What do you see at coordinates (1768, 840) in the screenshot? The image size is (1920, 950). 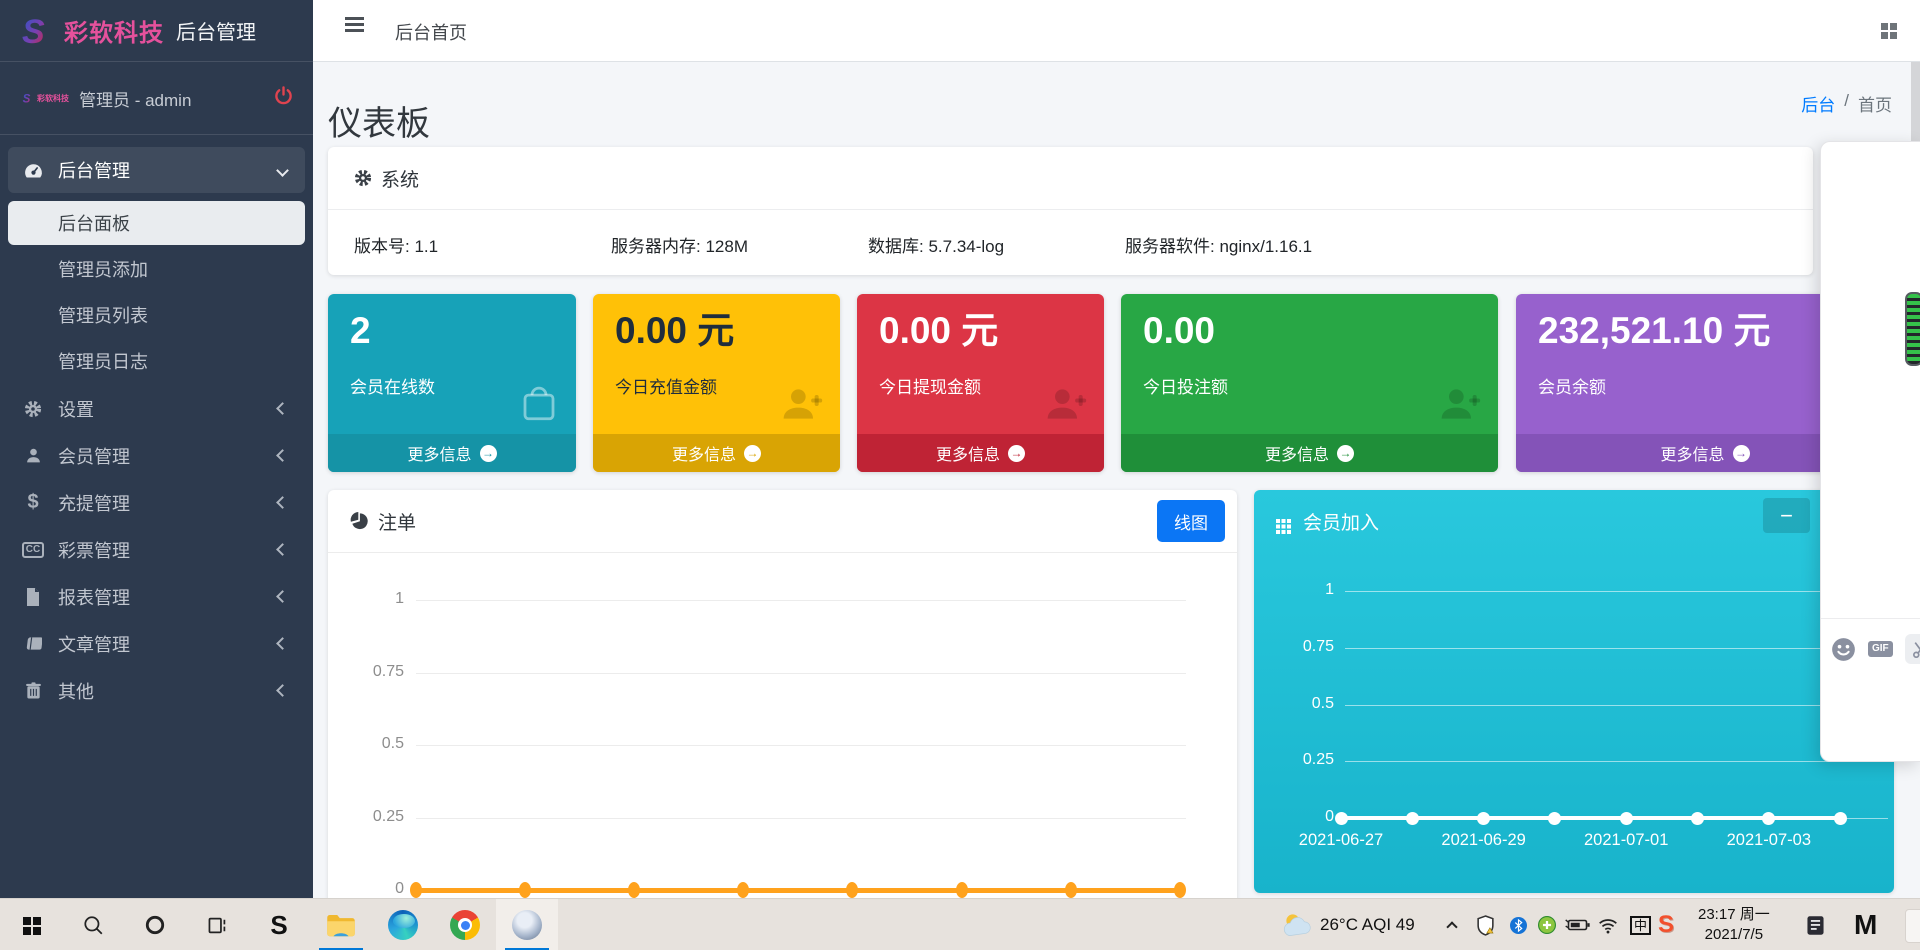 I see `x-tick-label: 2021-07-03` at bounding box center [1768, 840].